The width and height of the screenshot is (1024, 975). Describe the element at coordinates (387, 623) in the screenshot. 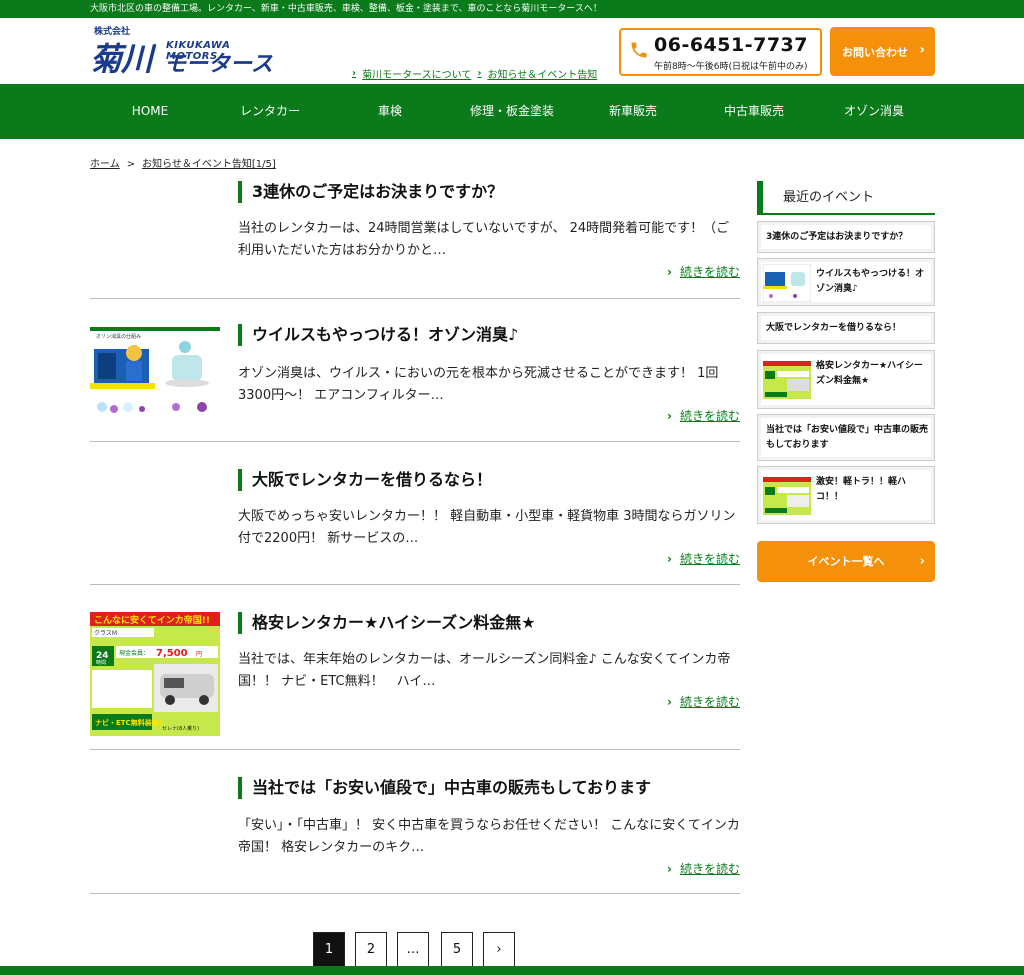

I see `post-title: 格安レンタカー★ハイシーズン料金無★` at that location.